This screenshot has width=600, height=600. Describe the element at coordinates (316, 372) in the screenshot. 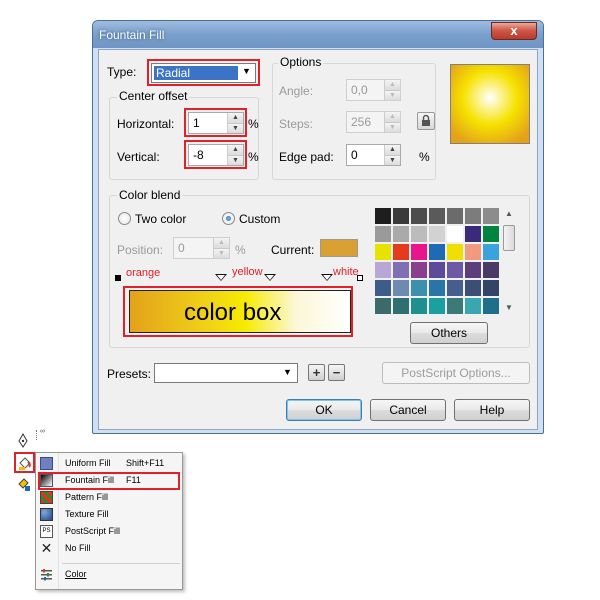

I see `add-preset-icon: +` at that location.